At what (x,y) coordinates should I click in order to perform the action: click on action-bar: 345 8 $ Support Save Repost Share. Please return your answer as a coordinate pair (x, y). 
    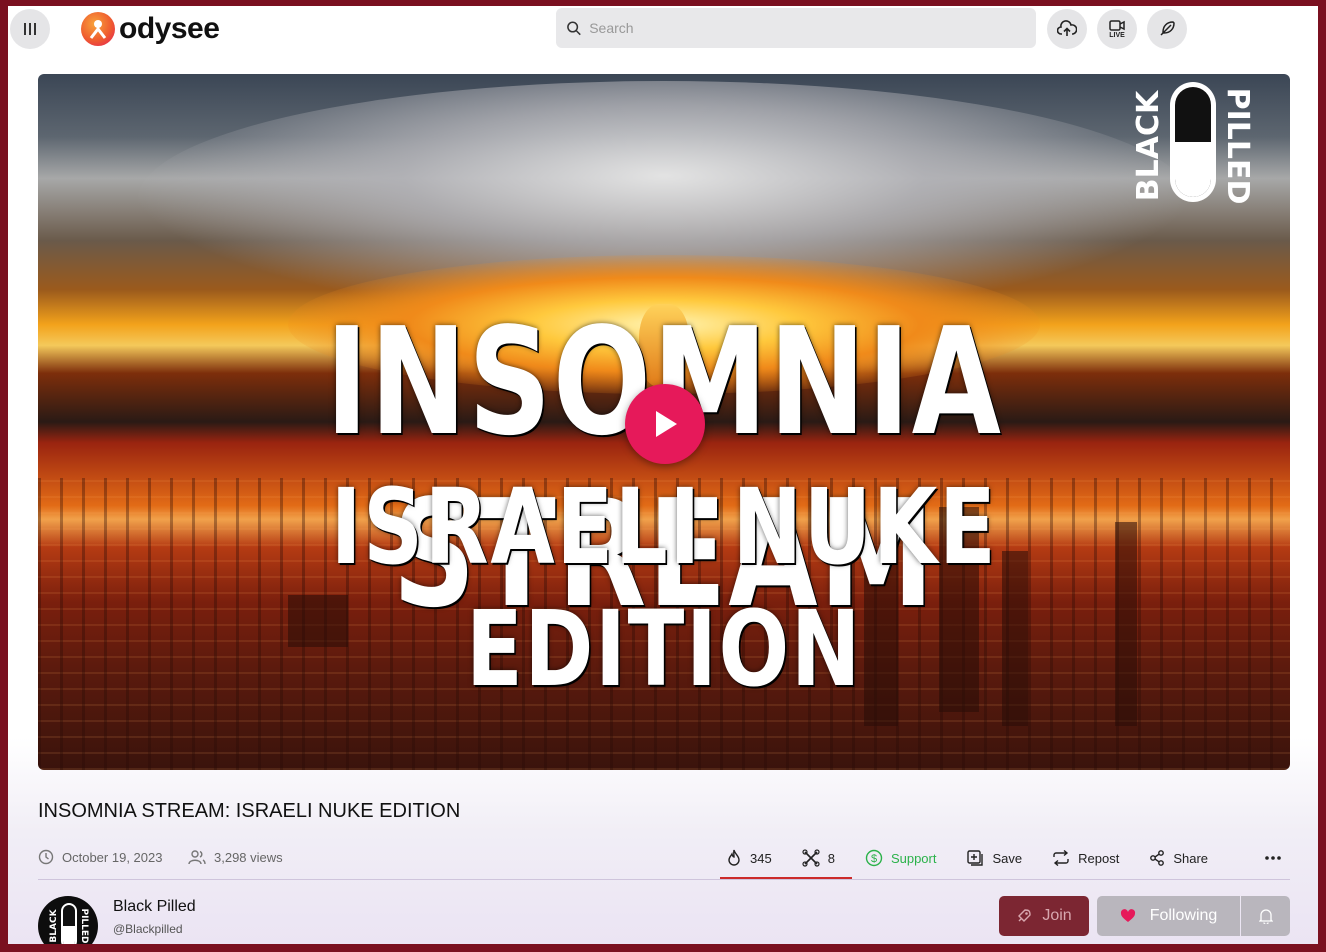
    Looking at the image, I should click on (982, 858).